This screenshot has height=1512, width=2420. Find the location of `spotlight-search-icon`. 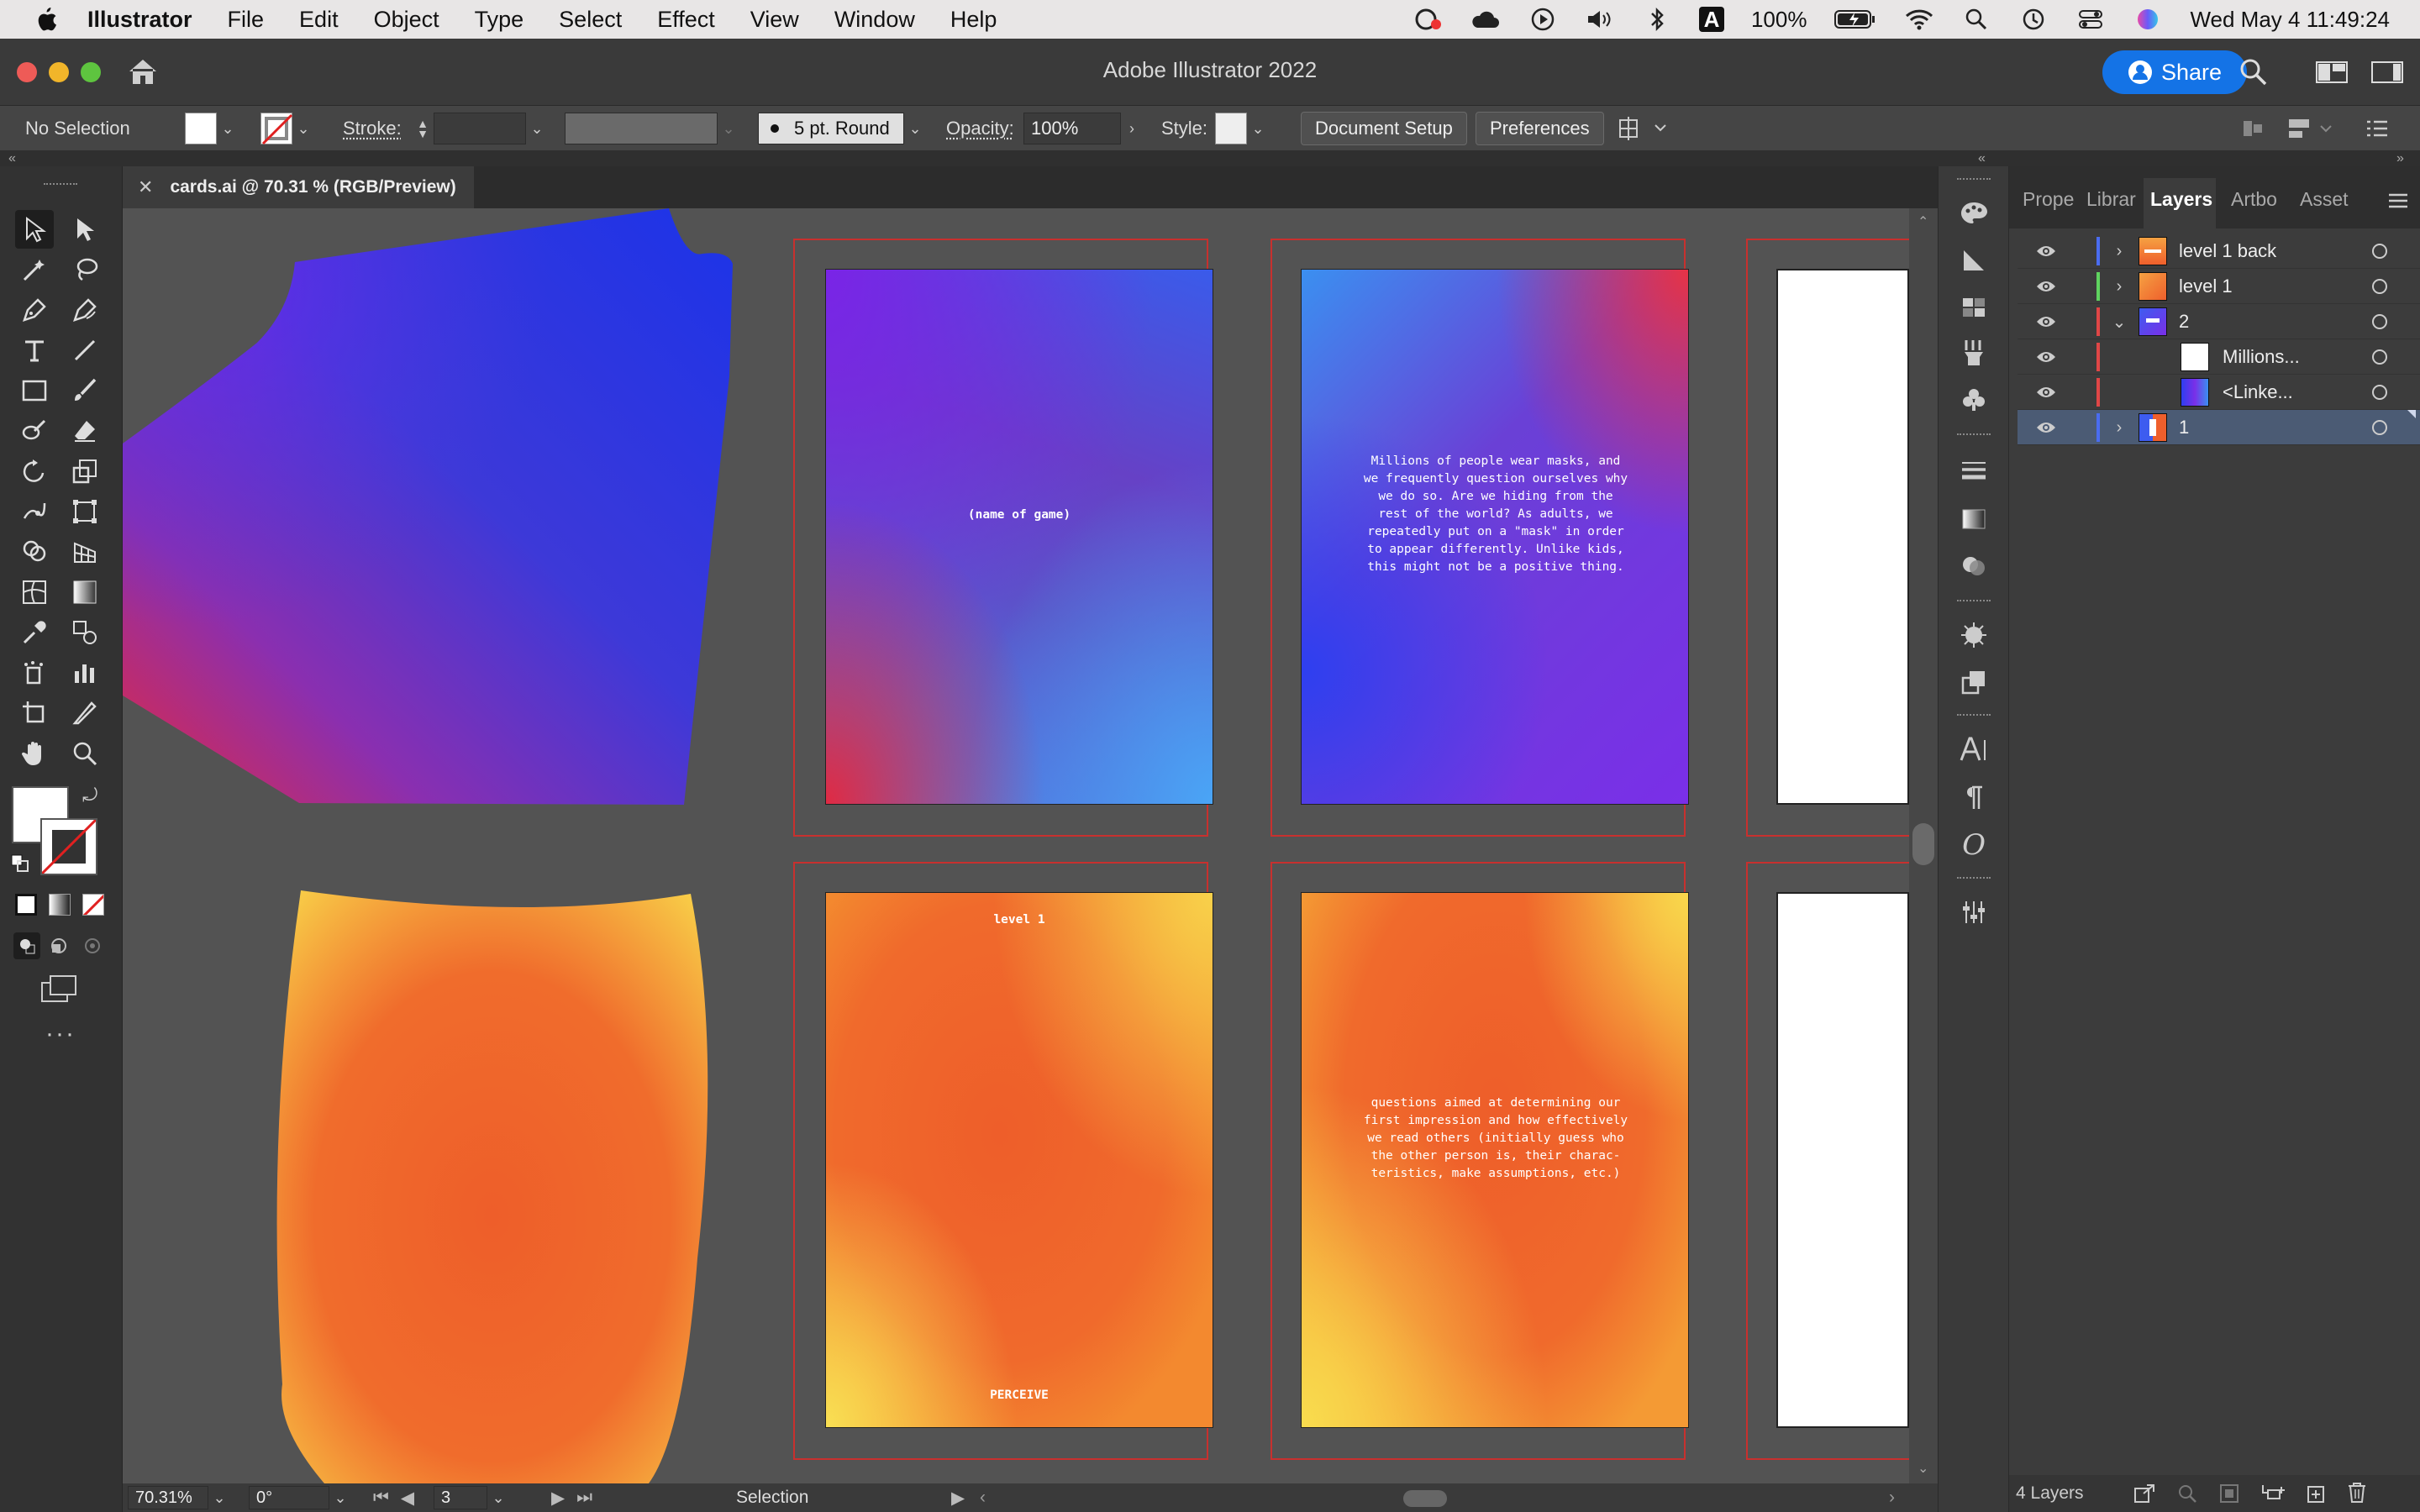

spotlight-search-icon is located at coordinates (1976, 19).